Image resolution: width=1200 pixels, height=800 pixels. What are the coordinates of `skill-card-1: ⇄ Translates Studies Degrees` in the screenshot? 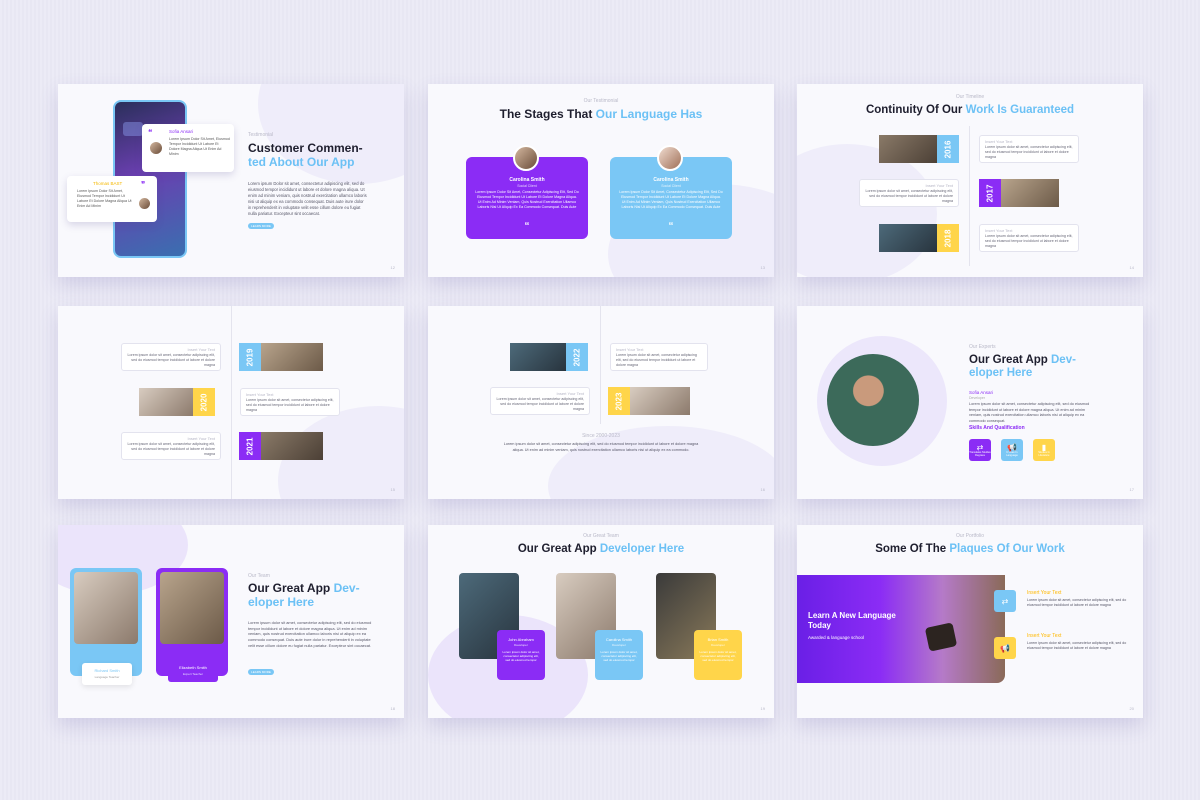 It's located at (980, 450).